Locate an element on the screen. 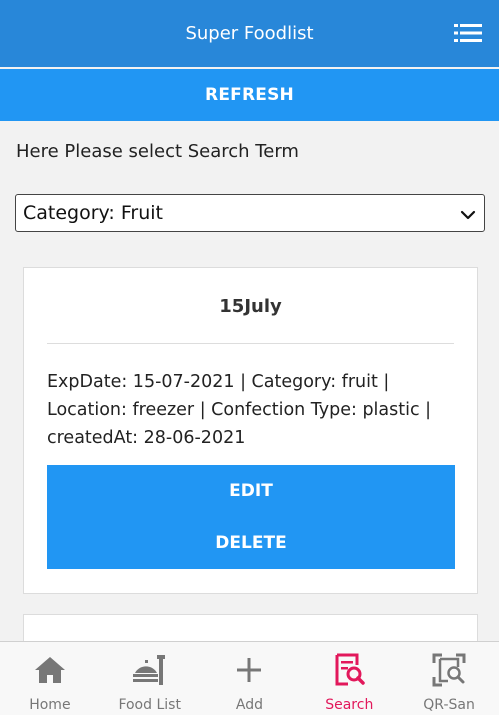 The height and width of the screenshot is (715, 499). nav-home: Home is located at coordinates (50, 678).